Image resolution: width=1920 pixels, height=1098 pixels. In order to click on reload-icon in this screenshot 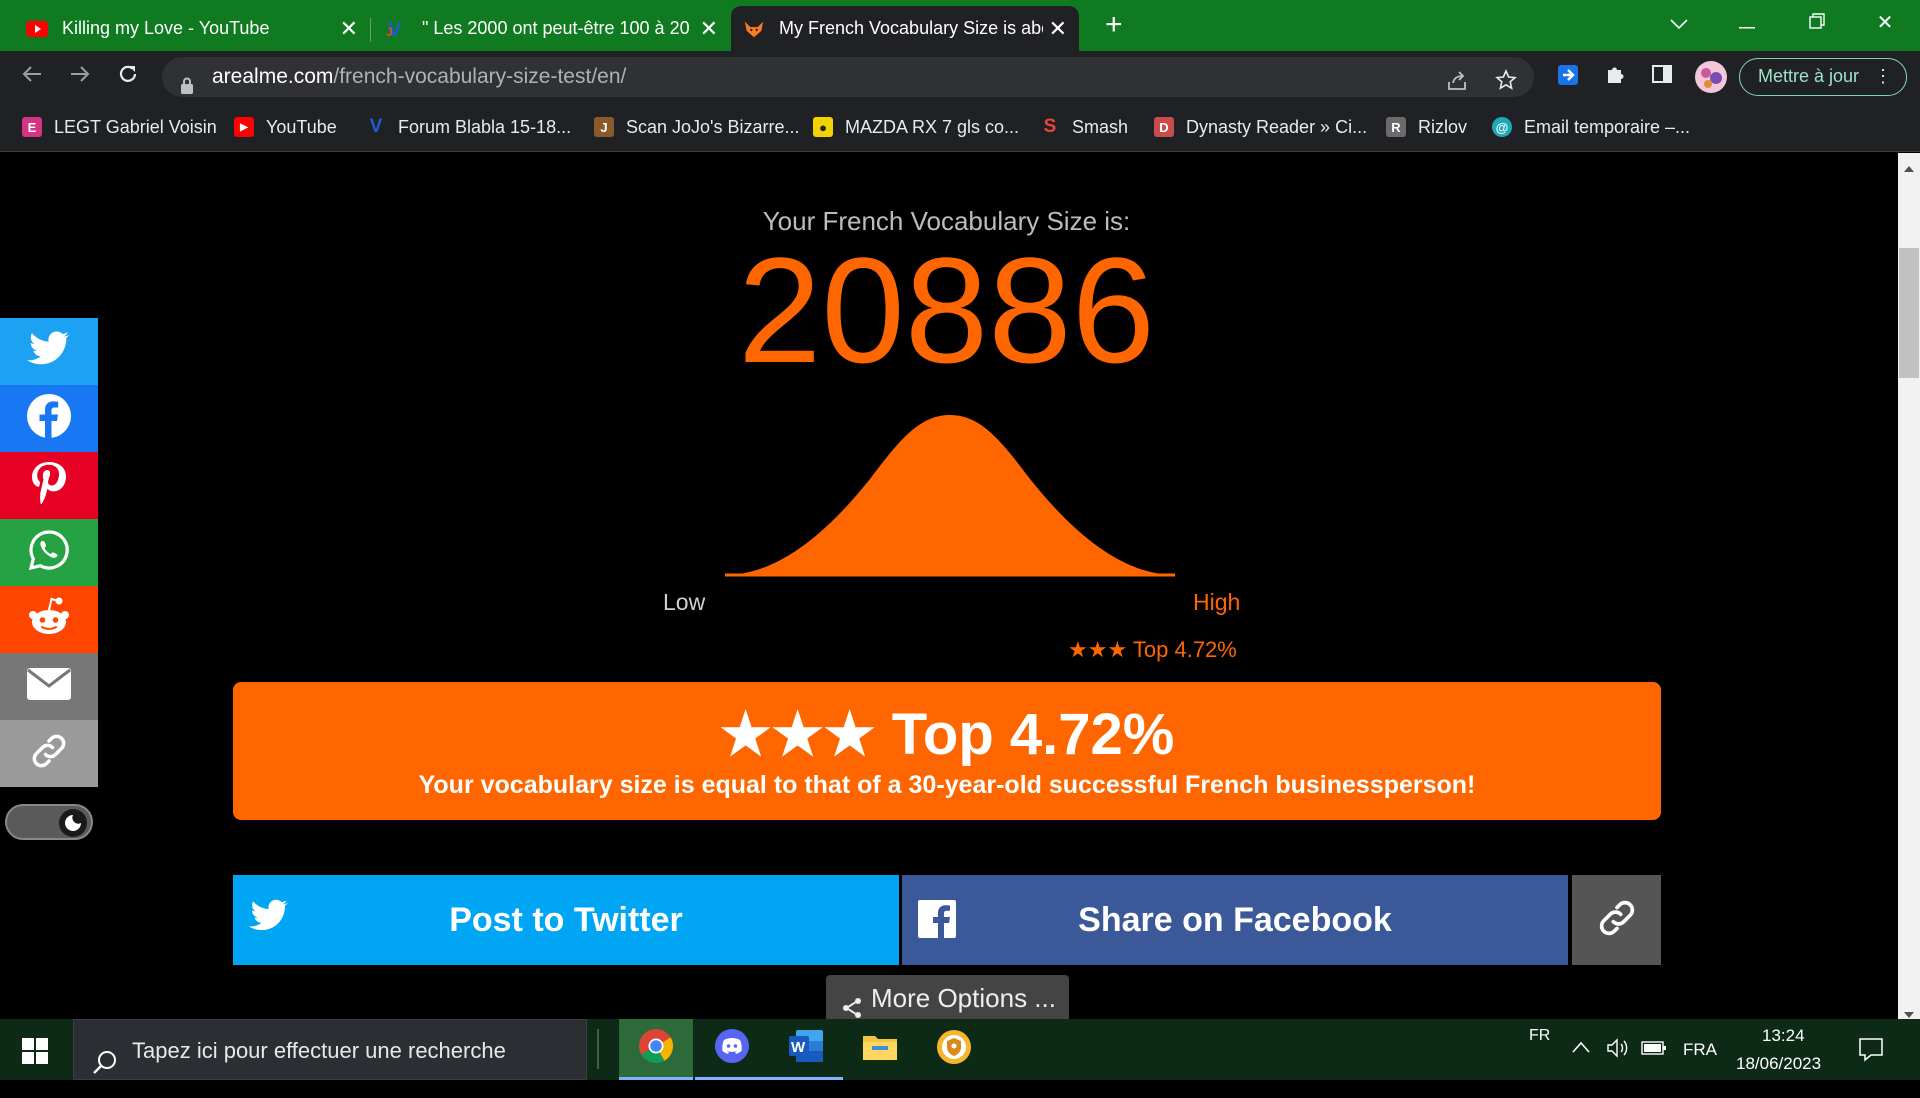, I will do `click(128, 77)`.